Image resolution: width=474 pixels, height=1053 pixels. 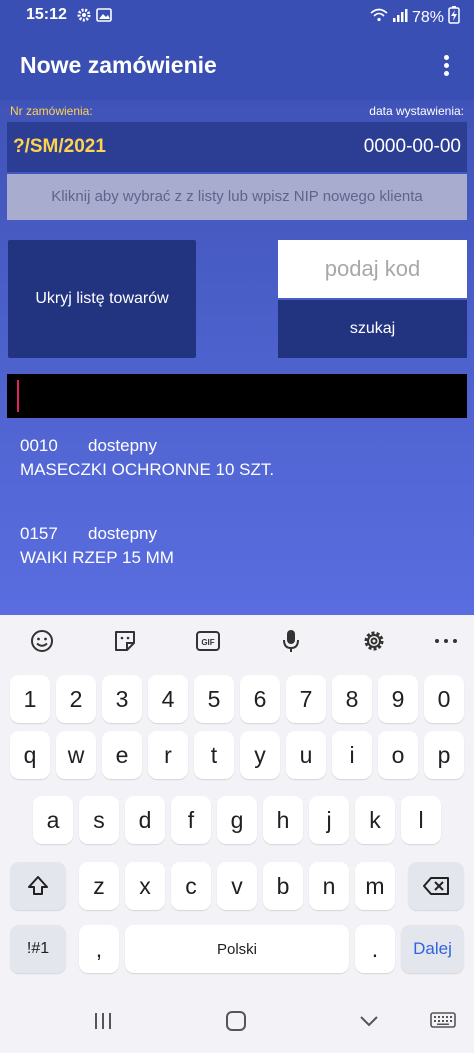 I want to click on shift-arrow-icon, so click(x=38, y=885).